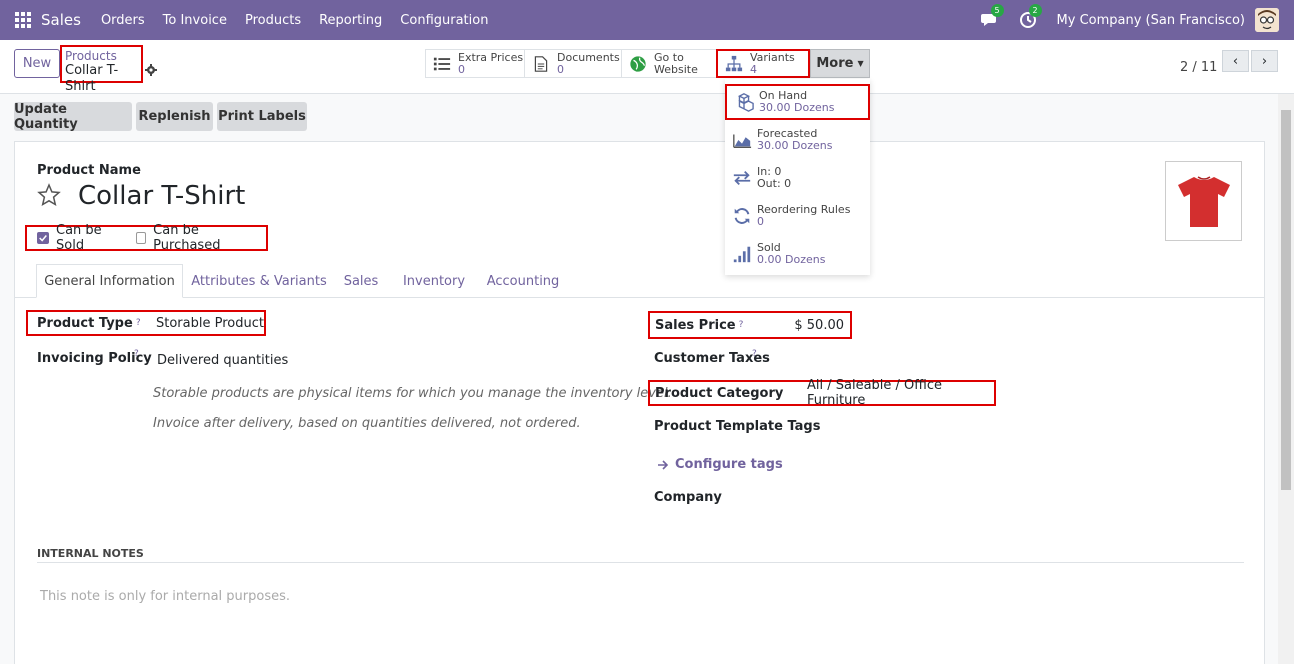  I want to click on app-name: Sales, so click(61, 20).